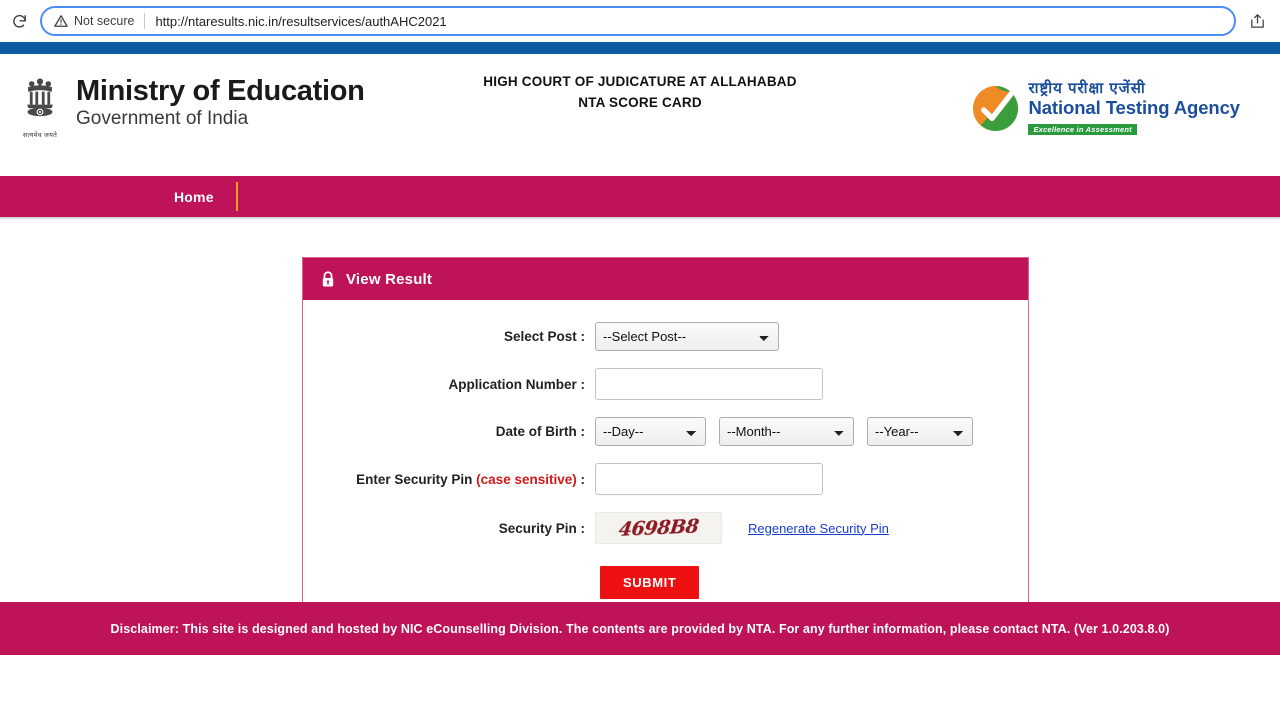 This screenshot has width=1280, height=720. I want to click on ministry-title: Ministry of Education, so click(220, 91).